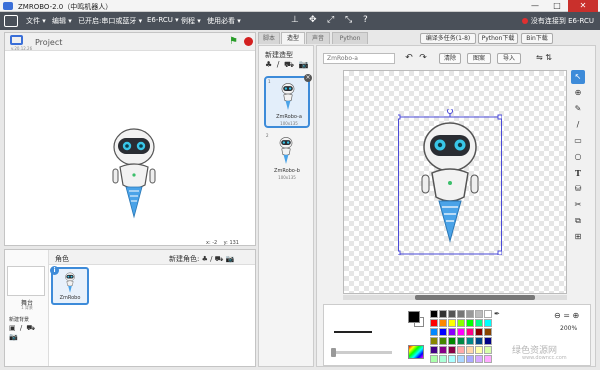 The width and height of the screenshot is (600, 370). Describe the element at coordinates (448, 38) in the screenshot. I see `compile-multitask-button: 编译多任务(1-8)` at that location.